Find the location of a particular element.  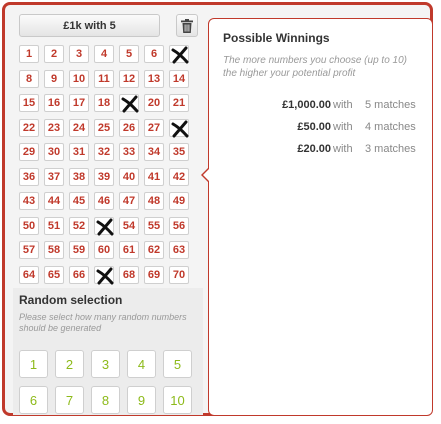

random-count-button-1: 1 is located at coordinates (33, 364).